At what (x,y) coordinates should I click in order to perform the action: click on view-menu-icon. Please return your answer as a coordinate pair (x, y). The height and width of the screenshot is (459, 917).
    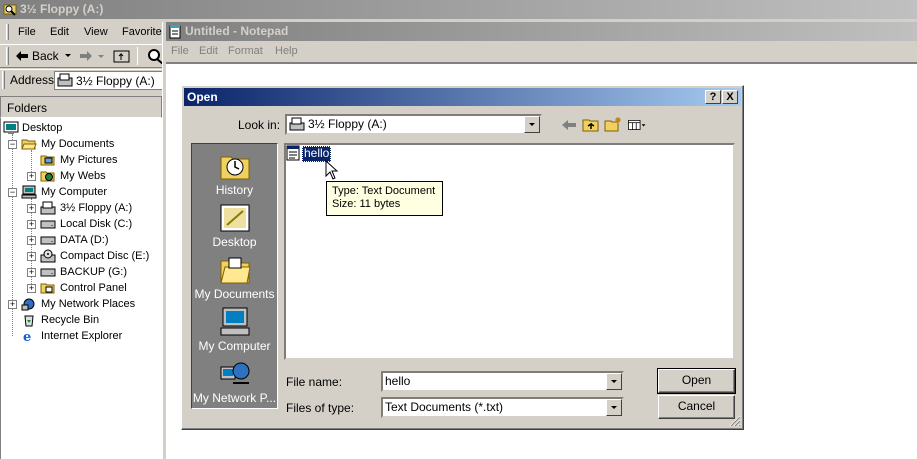
    Looking at the image, I should click on (637, 125).